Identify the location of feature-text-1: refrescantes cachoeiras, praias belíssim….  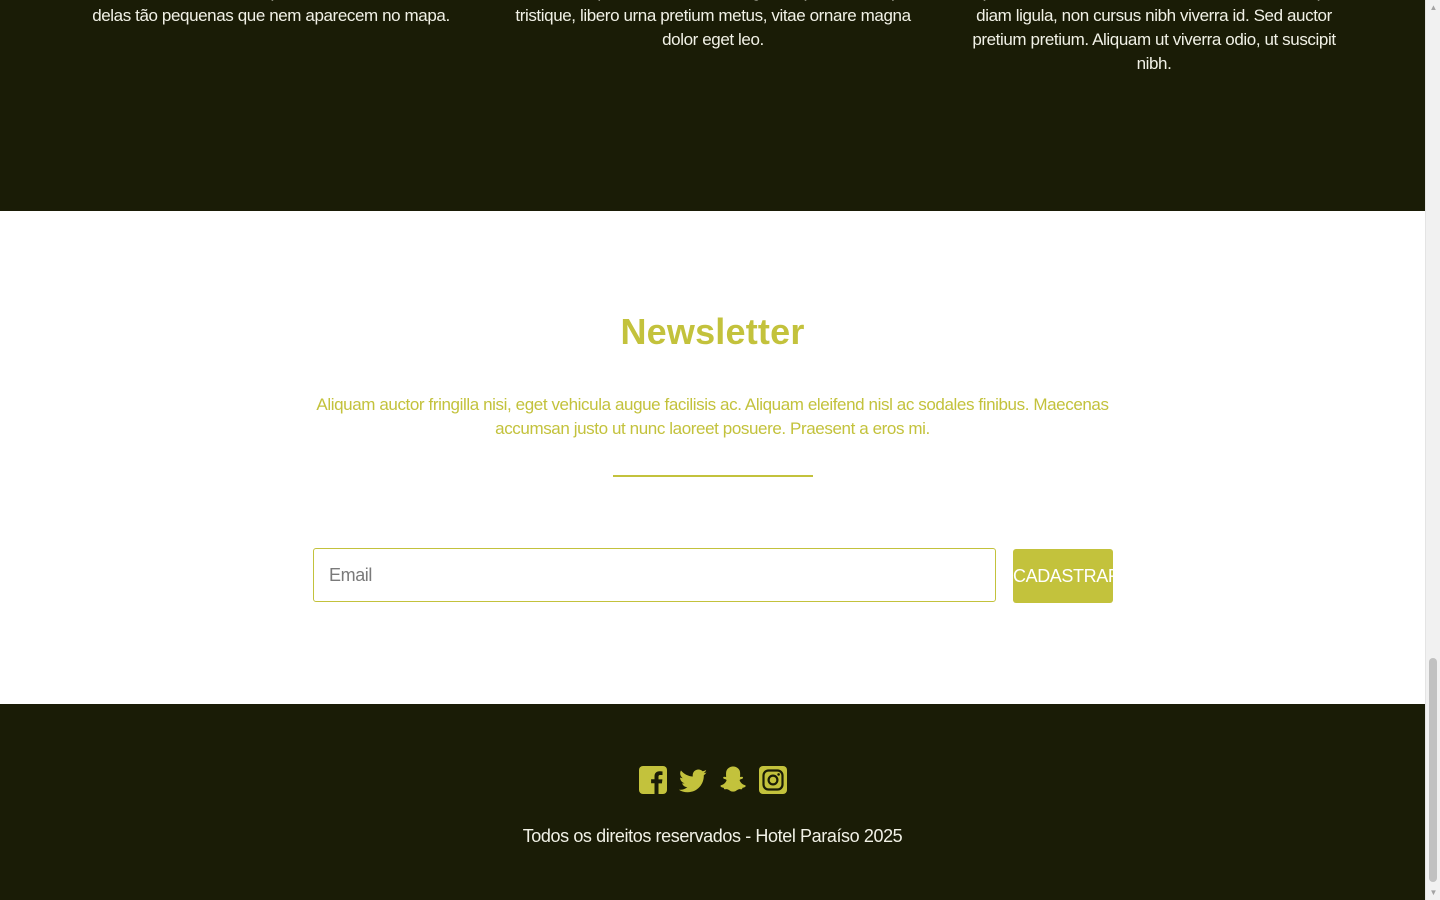
(271, 12).